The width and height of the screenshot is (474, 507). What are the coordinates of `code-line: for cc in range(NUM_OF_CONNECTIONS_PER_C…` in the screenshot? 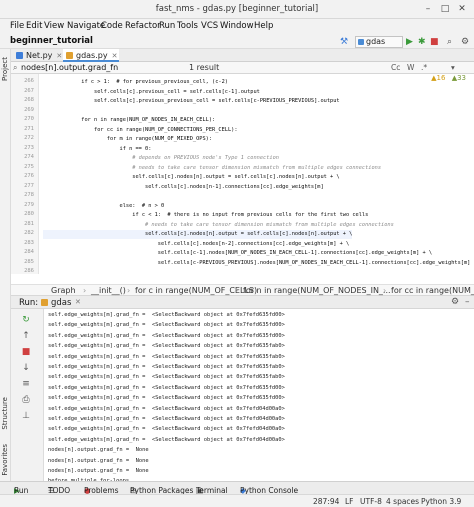 It's located at (140, 130).